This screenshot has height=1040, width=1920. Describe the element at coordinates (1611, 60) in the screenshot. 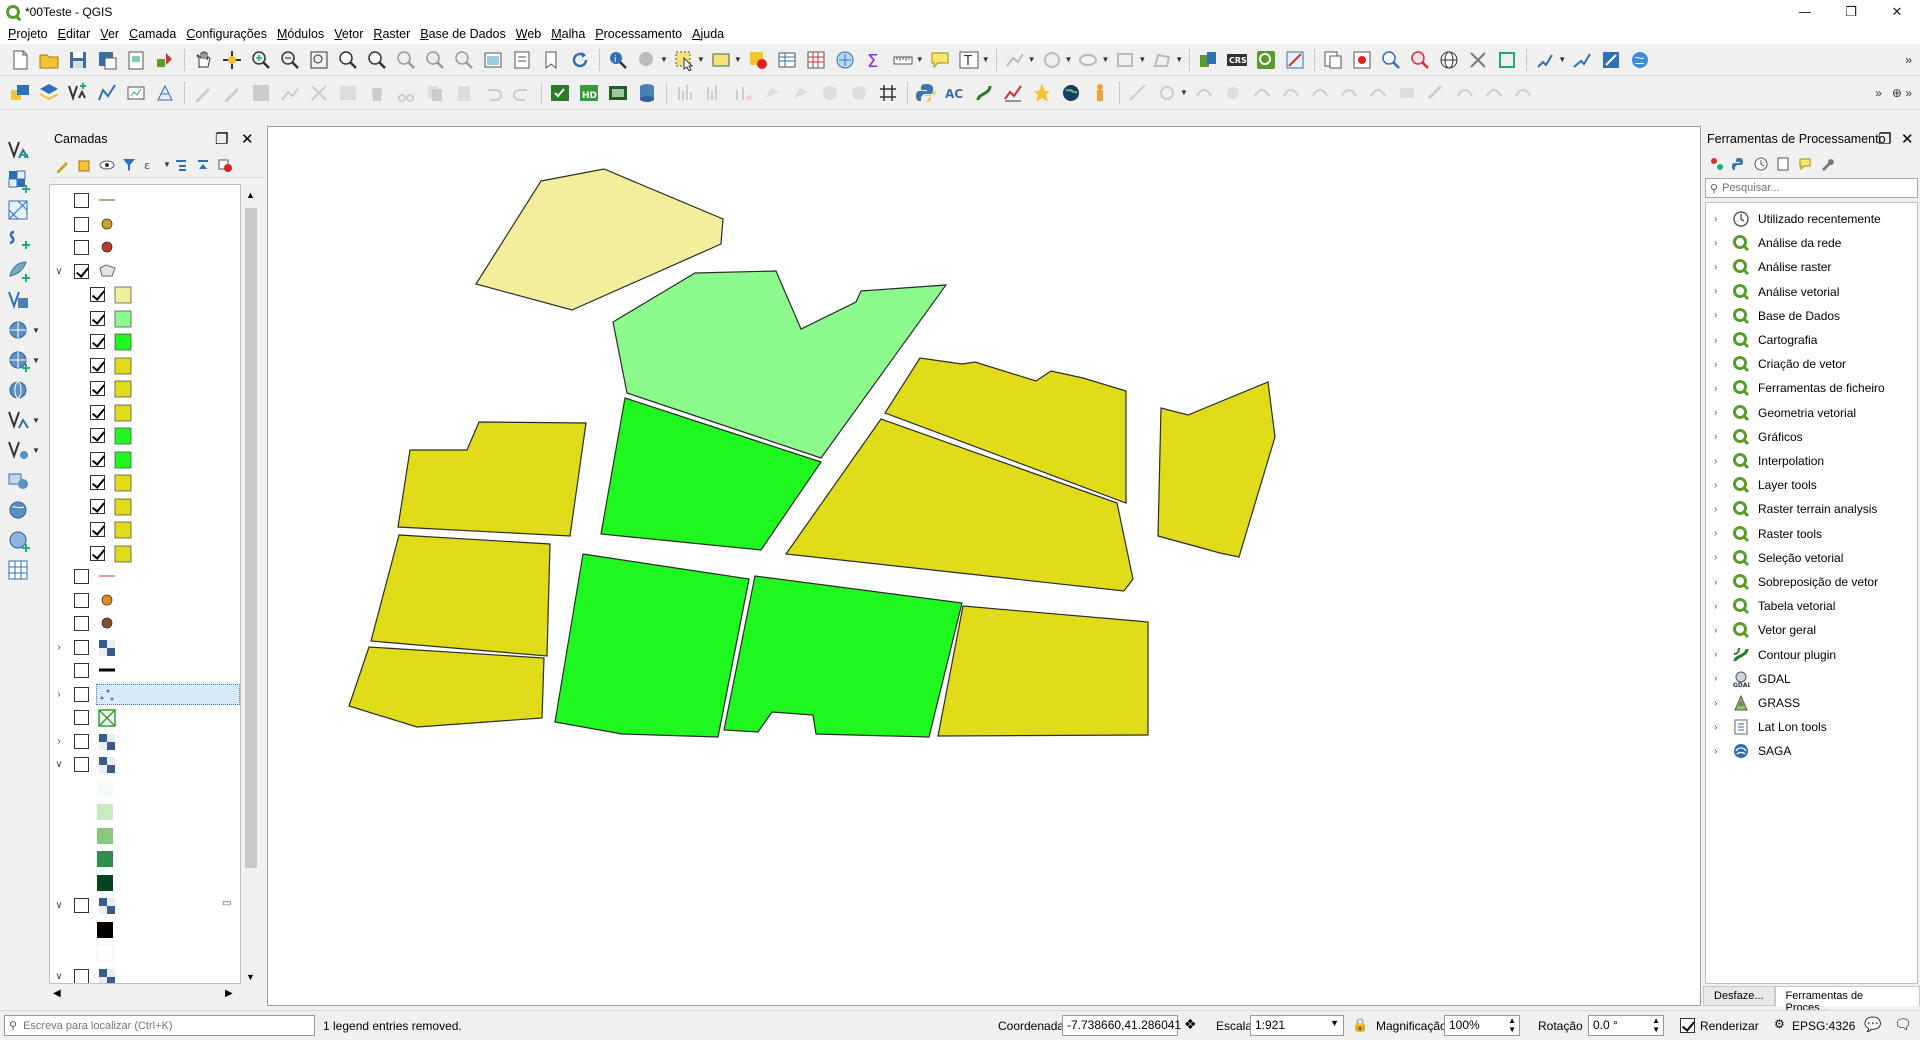

I see `edit-shape-icon` at that location.